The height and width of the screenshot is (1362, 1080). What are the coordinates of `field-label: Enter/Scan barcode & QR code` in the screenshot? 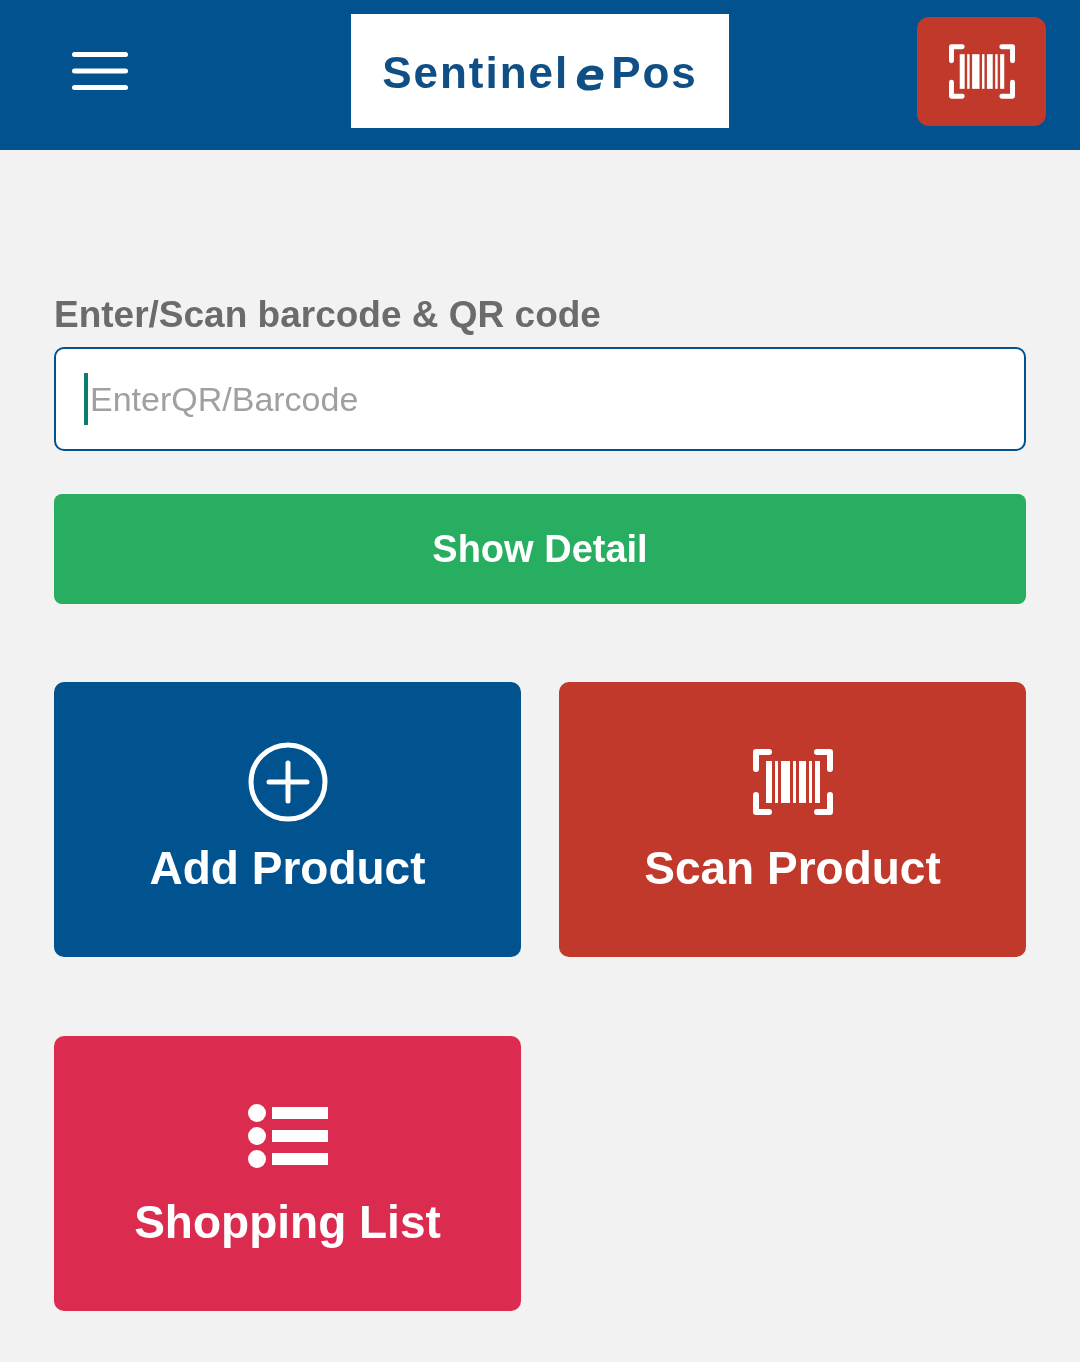 It's located at (327, 315).